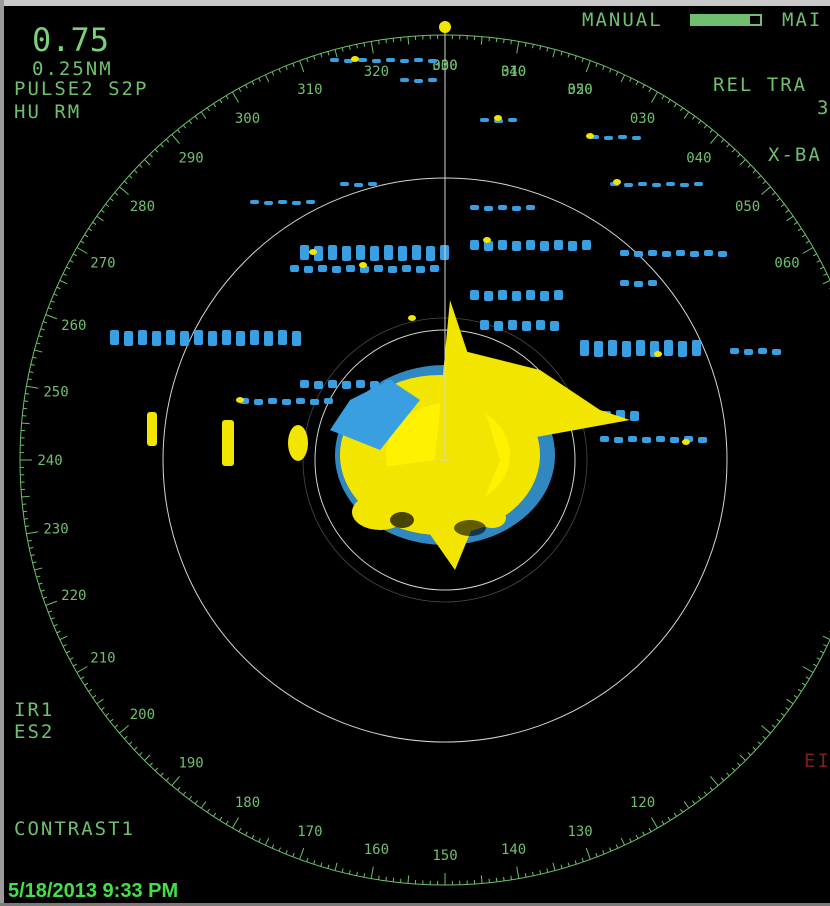 This screenshot has height=906, width=830. Describe the element at coordinates (726, 20) in the screenshot. I see `gain-bar` at that location.